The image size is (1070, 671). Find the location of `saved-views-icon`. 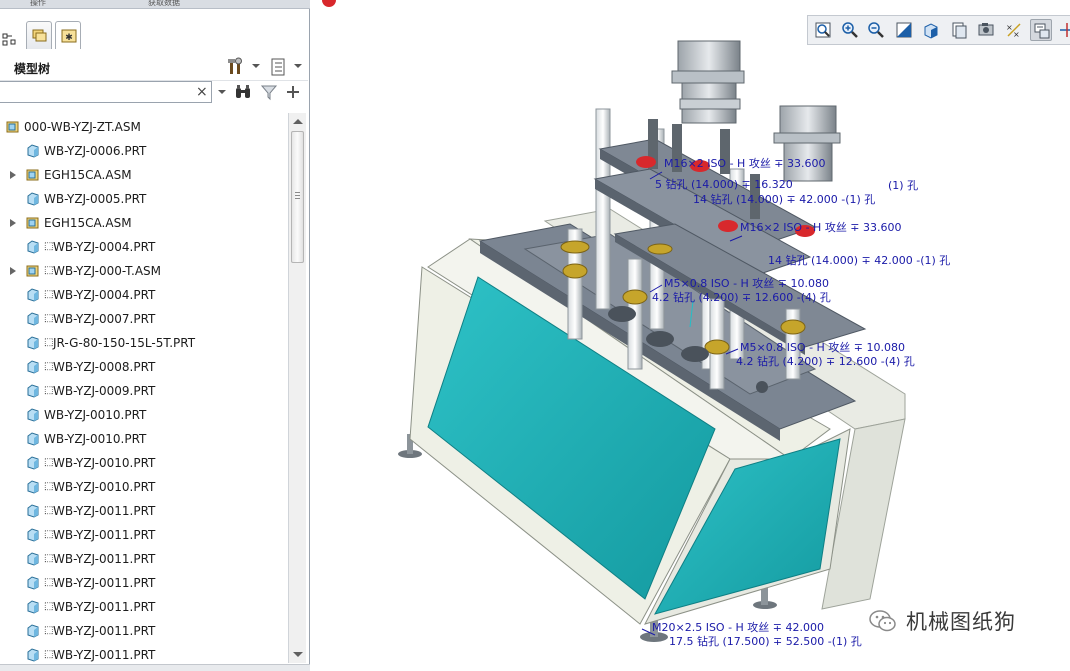

saved-views-icon is located at coordinates (959, 30).